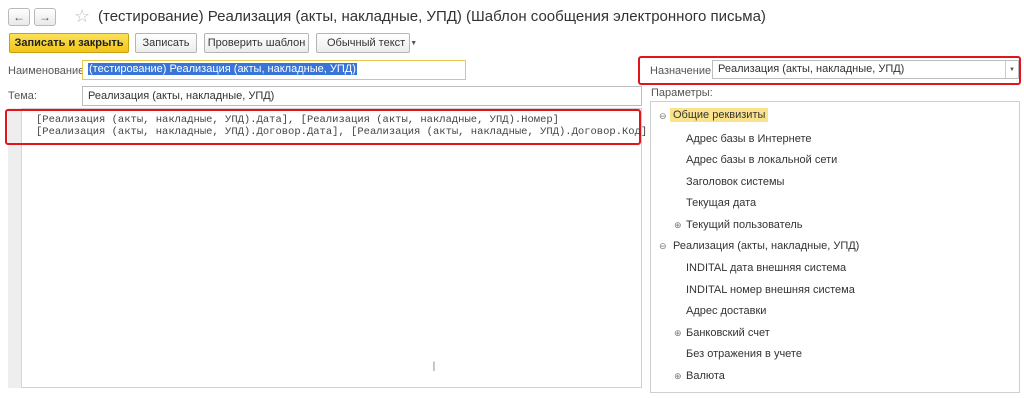  What do you see at coordinates (761, 160) in the screenshot?
I see `tree-item: Адрес базы в локальной сети` at bounding box center [761, 160].